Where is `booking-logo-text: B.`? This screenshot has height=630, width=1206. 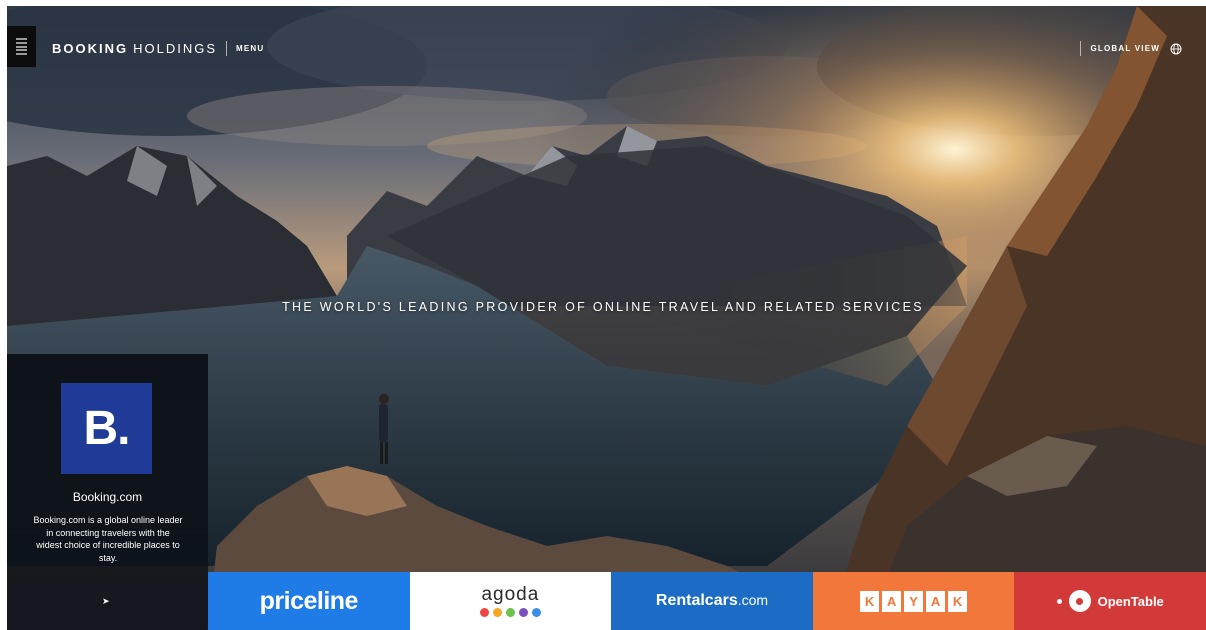
booking-logo-text: B. is located at coordinates (107, 428).